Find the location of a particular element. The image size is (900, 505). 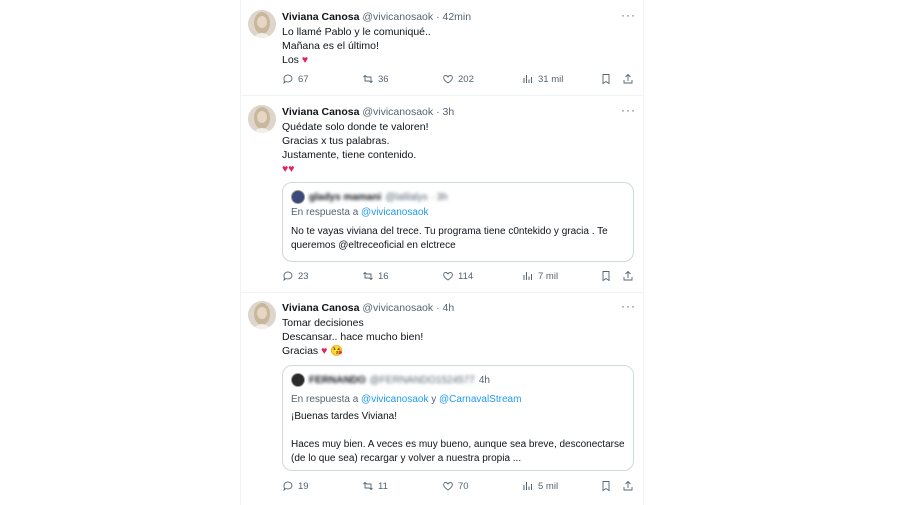

like-count: 114 is located at coordinates (466, 276).